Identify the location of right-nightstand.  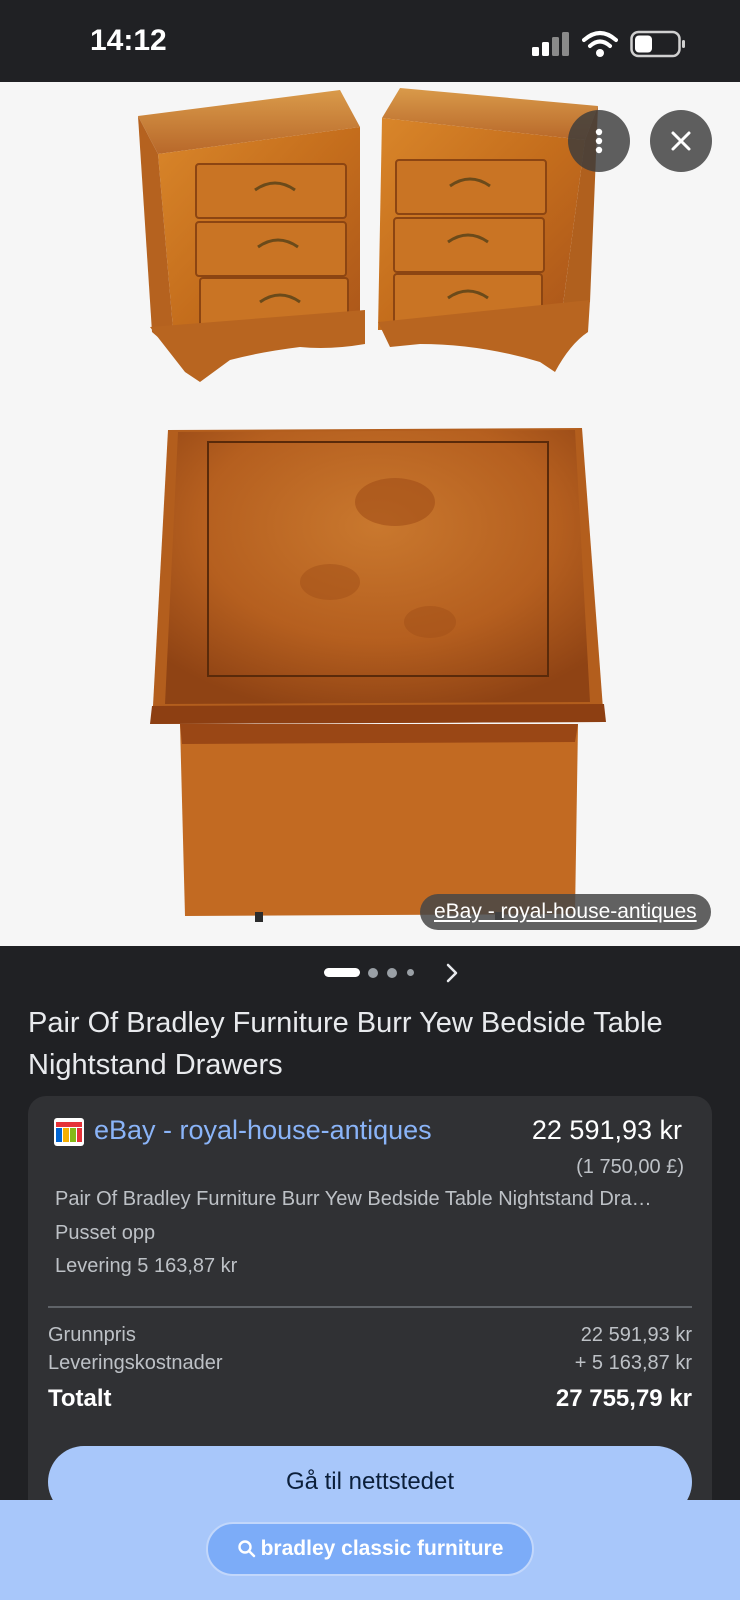
(488, 230).